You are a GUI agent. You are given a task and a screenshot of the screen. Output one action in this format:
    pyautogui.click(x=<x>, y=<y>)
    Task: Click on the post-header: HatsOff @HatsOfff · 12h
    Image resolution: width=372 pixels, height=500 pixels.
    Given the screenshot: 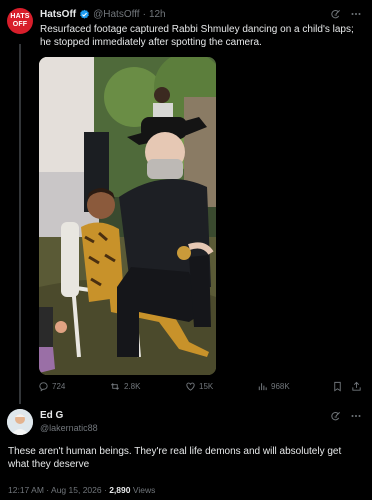 What is the action you would take?
    pyautogui.click(x=103, y=14)
    